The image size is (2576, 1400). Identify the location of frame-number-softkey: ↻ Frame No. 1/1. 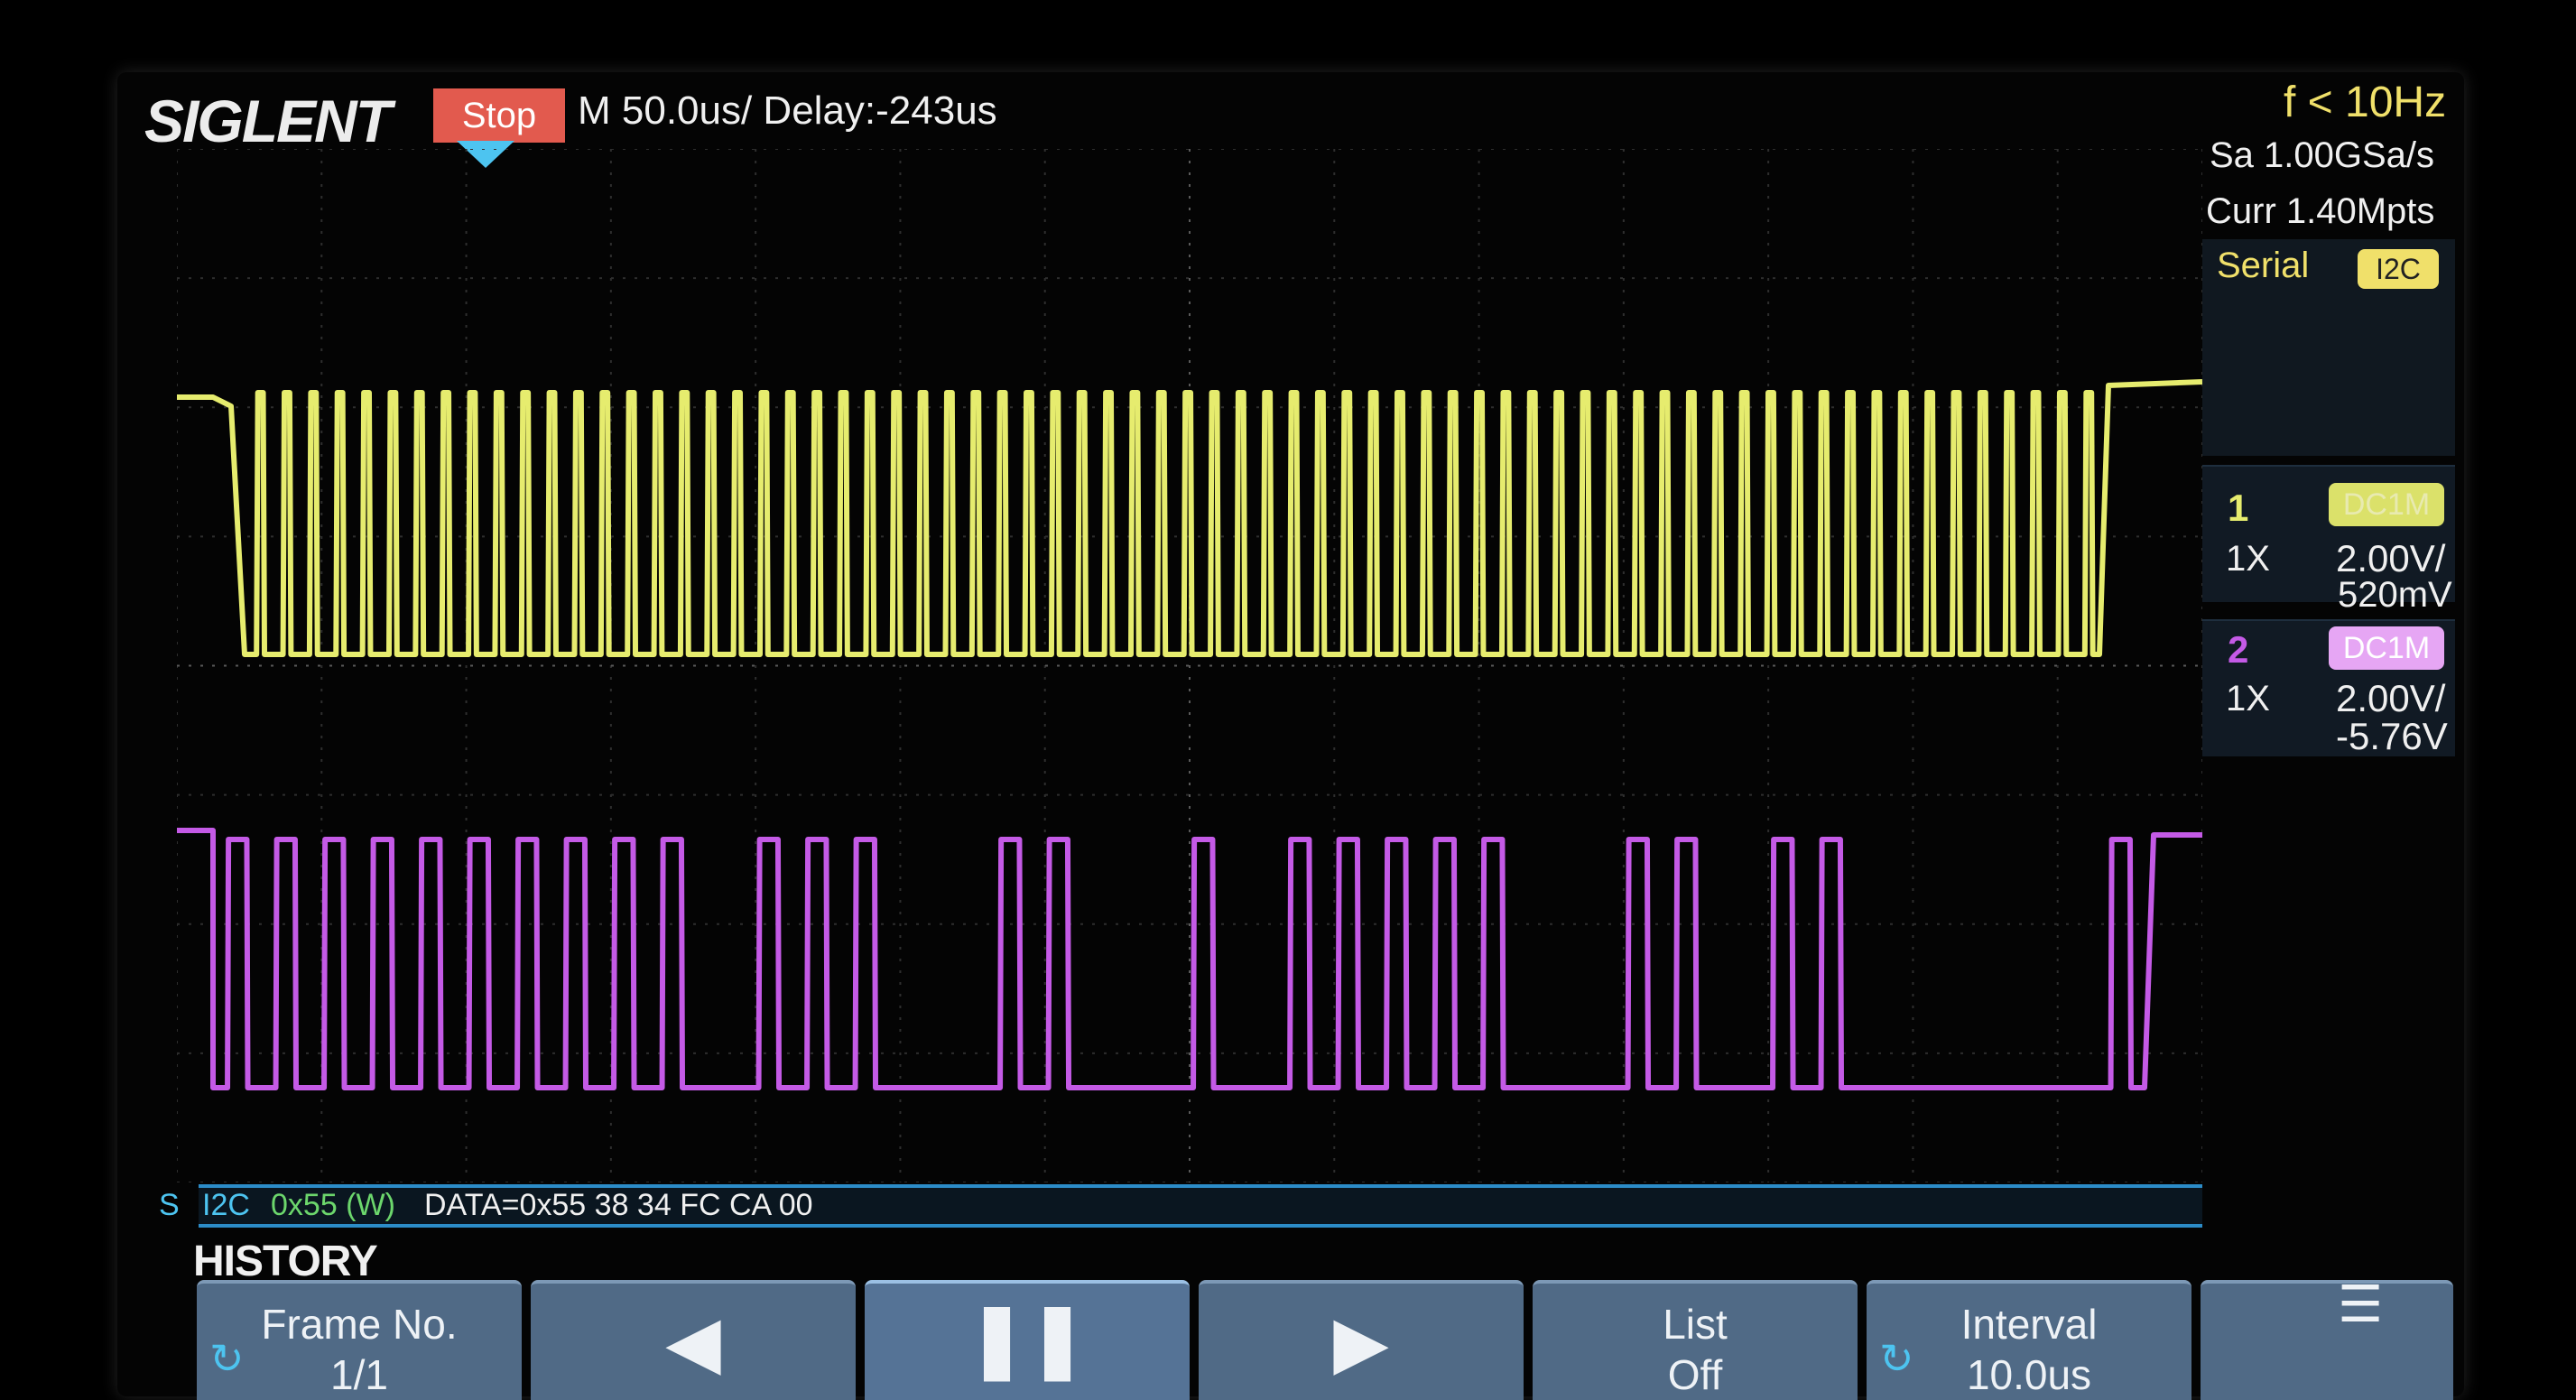
(360, 1340).